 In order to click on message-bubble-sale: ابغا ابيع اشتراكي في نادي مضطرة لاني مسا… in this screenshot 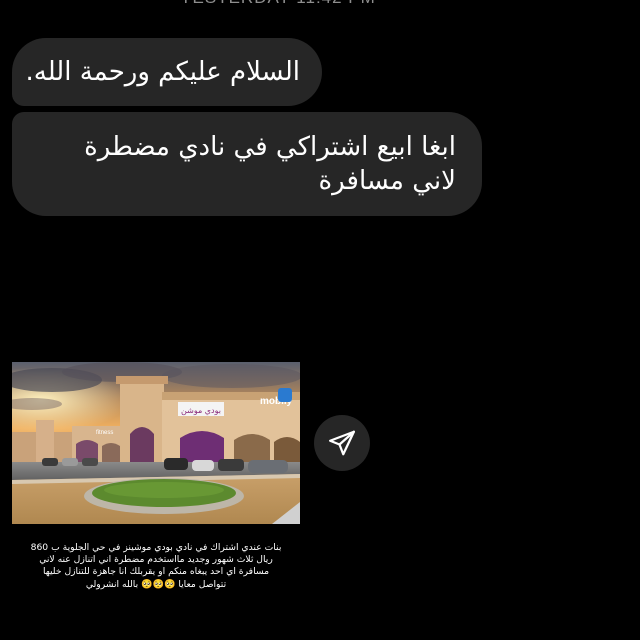, I will do `click(247, 164)`.